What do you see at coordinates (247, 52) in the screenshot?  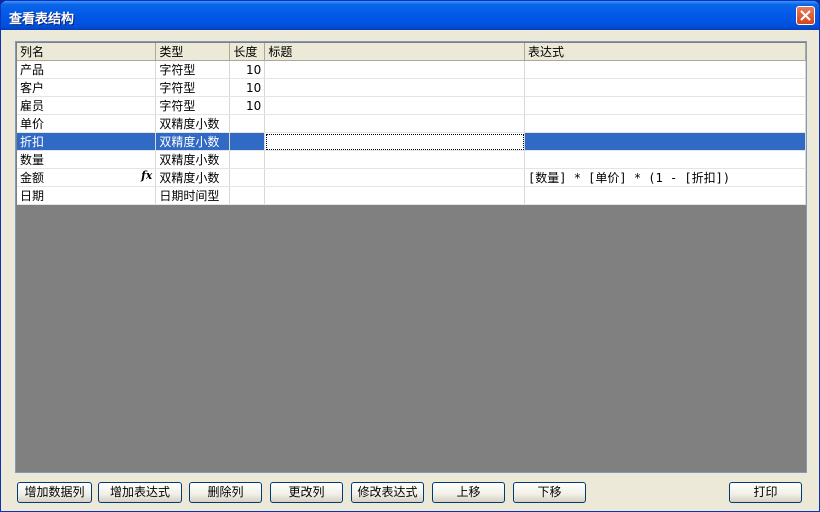 I see `column-header-length: 长度` at bounding box center [247, 52].